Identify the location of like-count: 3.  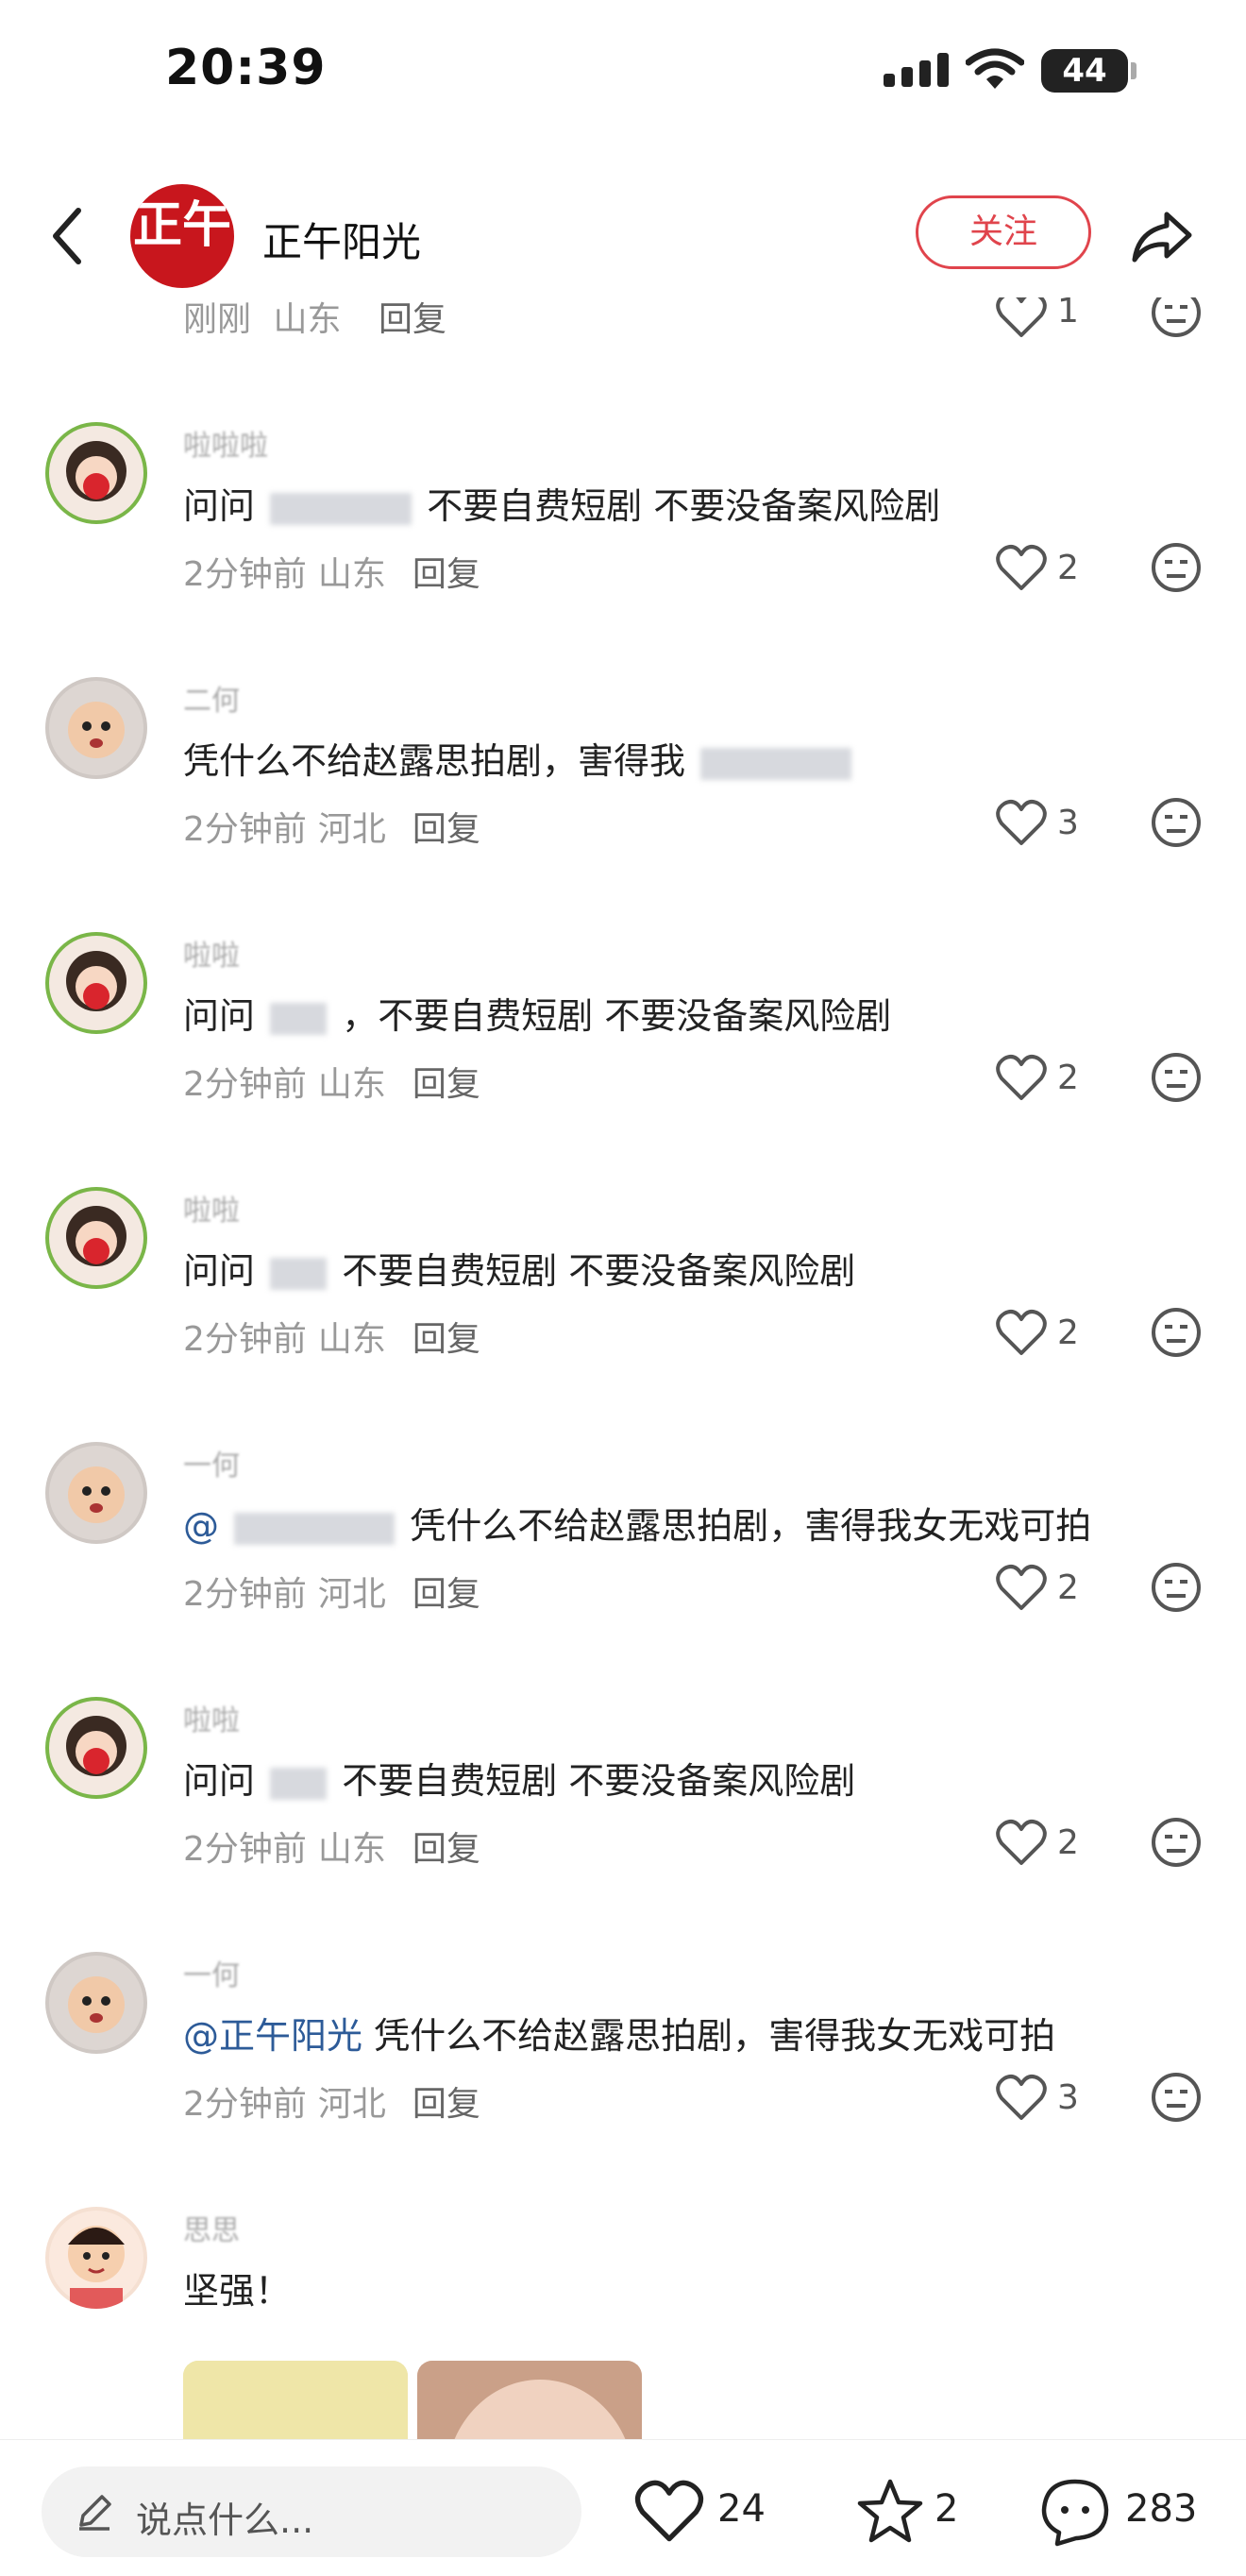
(1068, 823).